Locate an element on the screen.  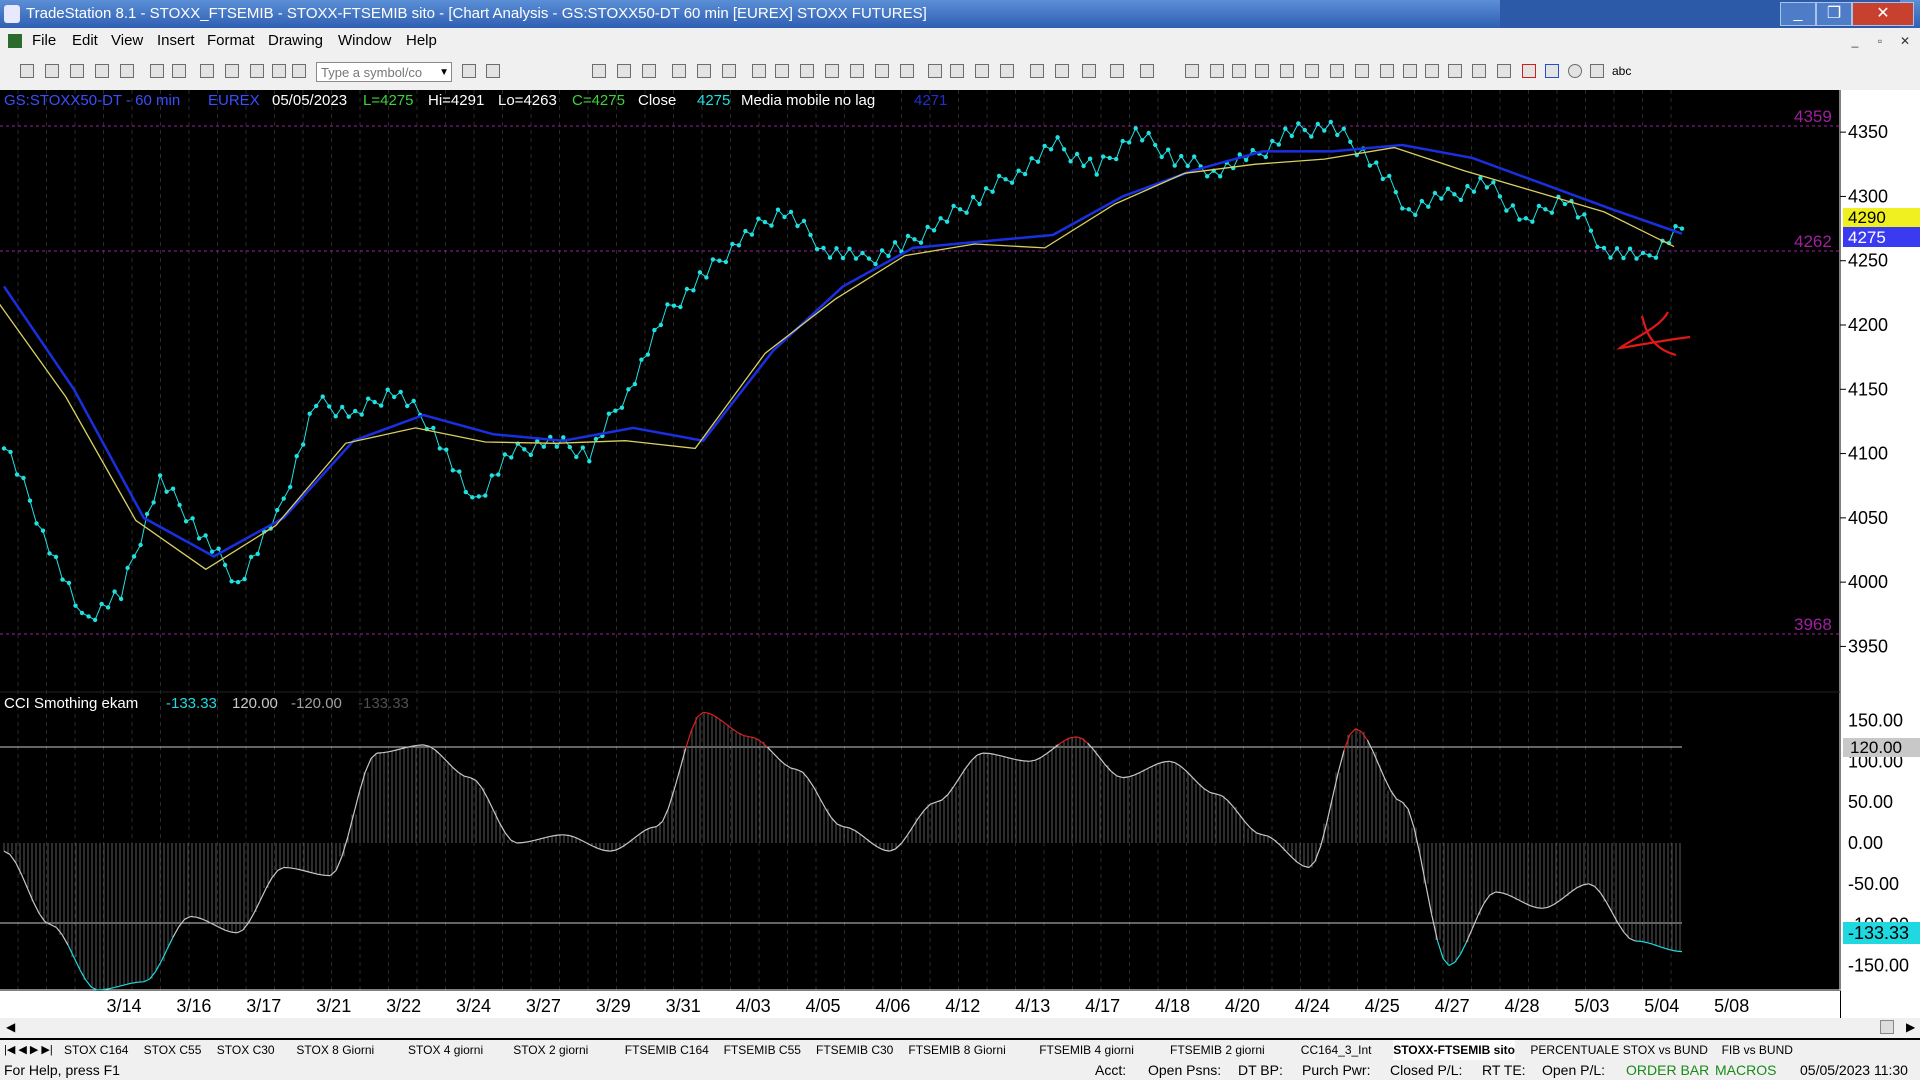
tab-ftsemib-c55: FTSEMIB C55 is located at coordinates (762, 1050).